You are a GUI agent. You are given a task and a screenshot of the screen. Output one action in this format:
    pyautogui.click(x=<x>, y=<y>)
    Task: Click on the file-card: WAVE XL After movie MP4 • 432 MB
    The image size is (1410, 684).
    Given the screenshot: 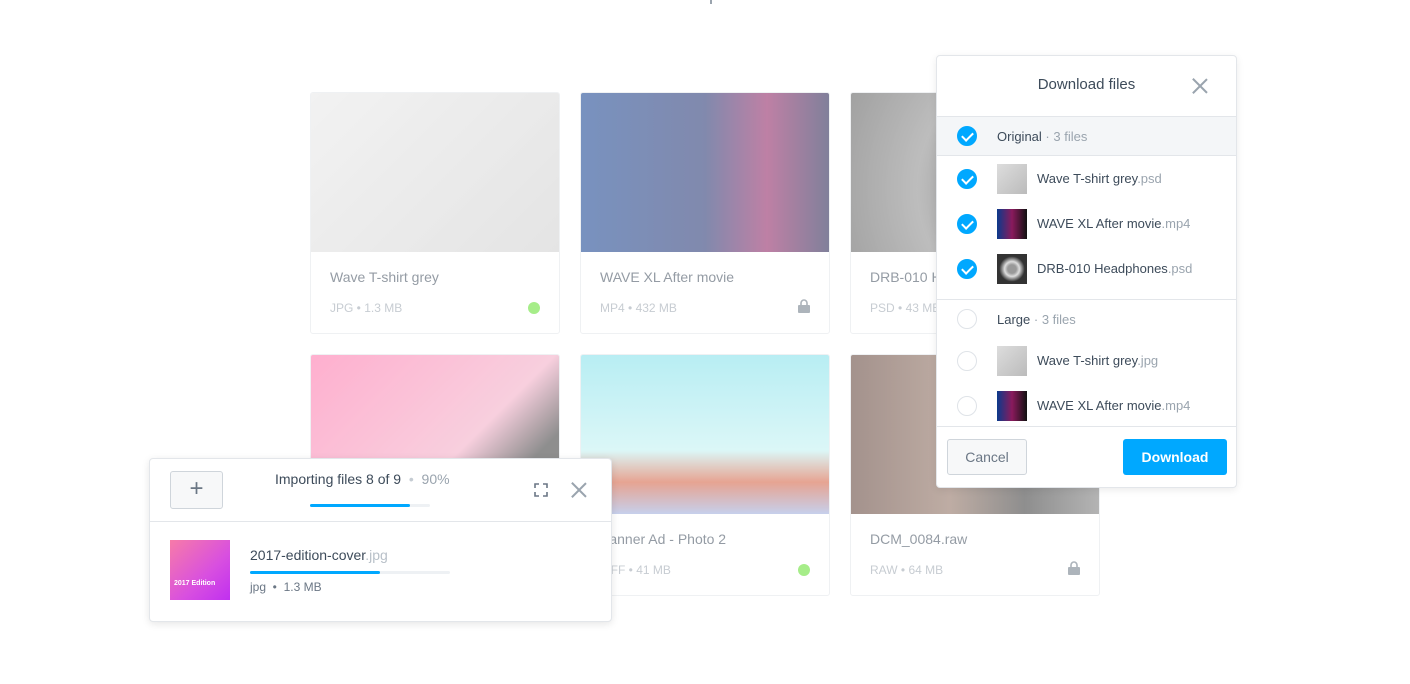 What is the action you would take?
    pyautogui.click(x=705, y=213)
    